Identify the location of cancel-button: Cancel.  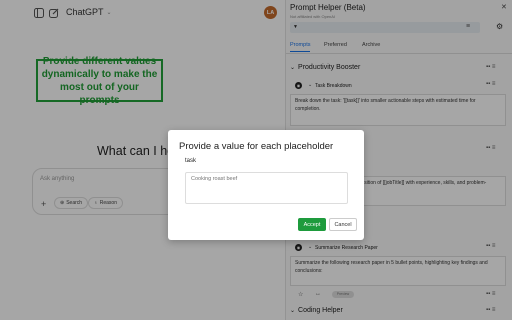
(343, 224).